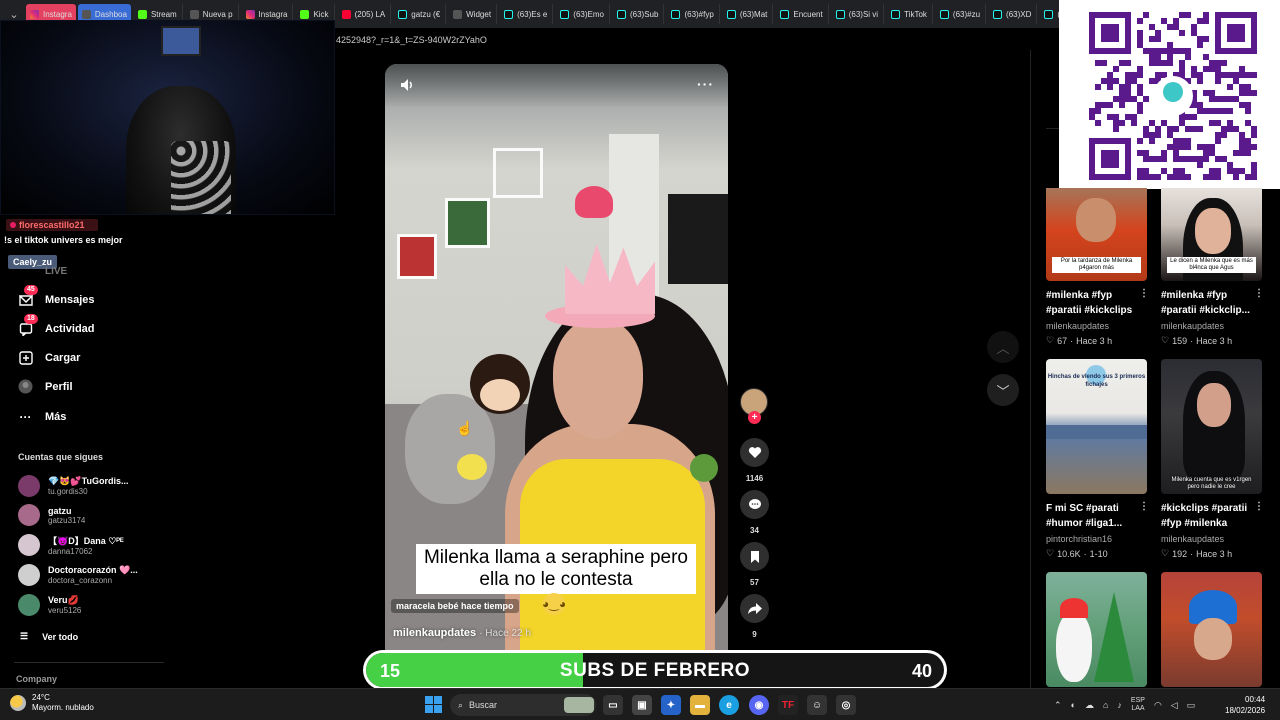  What do you see at coordinates (754, 417) in the screenshot?
I see `follow-plus-icon: +` at bounding box center [754, 417].